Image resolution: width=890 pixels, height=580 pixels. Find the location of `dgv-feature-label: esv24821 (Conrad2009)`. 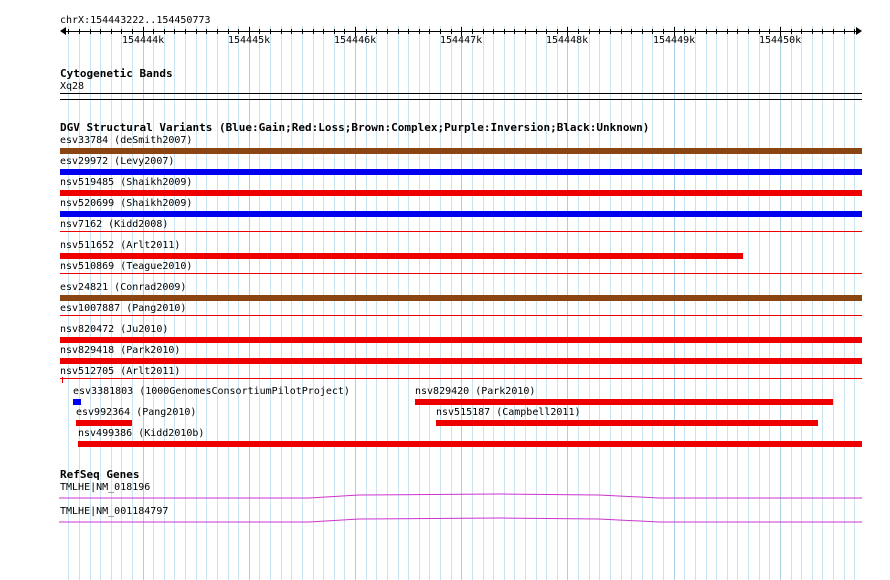

dgv-feature-label: esv24821 (Conrad2009) is located at coordinates (123, 287).